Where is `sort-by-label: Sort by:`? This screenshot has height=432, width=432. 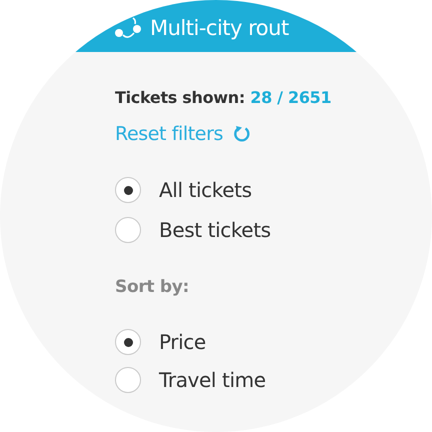
sort-by-label: Sort by: is located at coordinates (152, 287).